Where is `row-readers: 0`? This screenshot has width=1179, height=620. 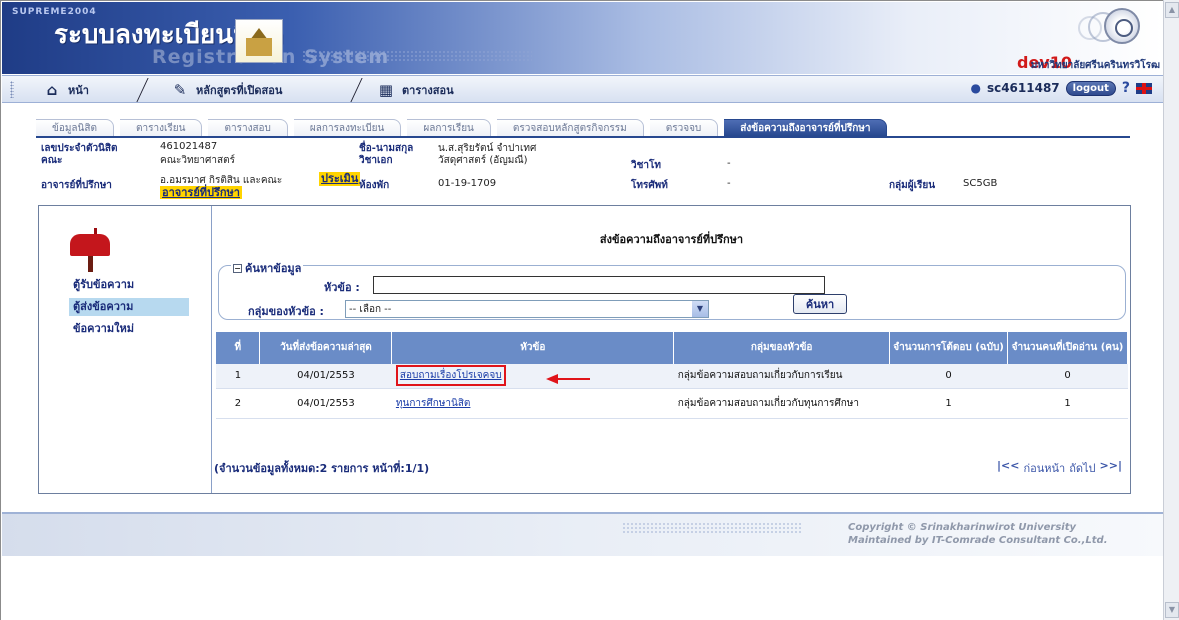
row-readers: 0 is located at coordinates (1067, 376).